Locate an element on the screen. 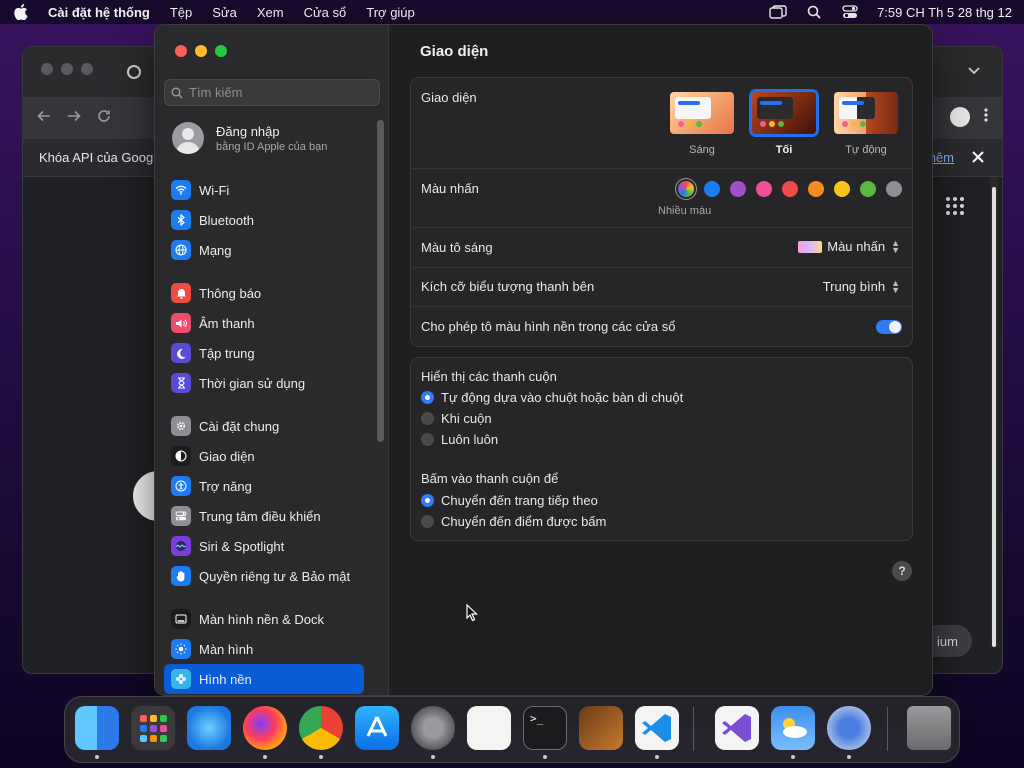  infobar-close-icon is located at coordinates (978, 157).